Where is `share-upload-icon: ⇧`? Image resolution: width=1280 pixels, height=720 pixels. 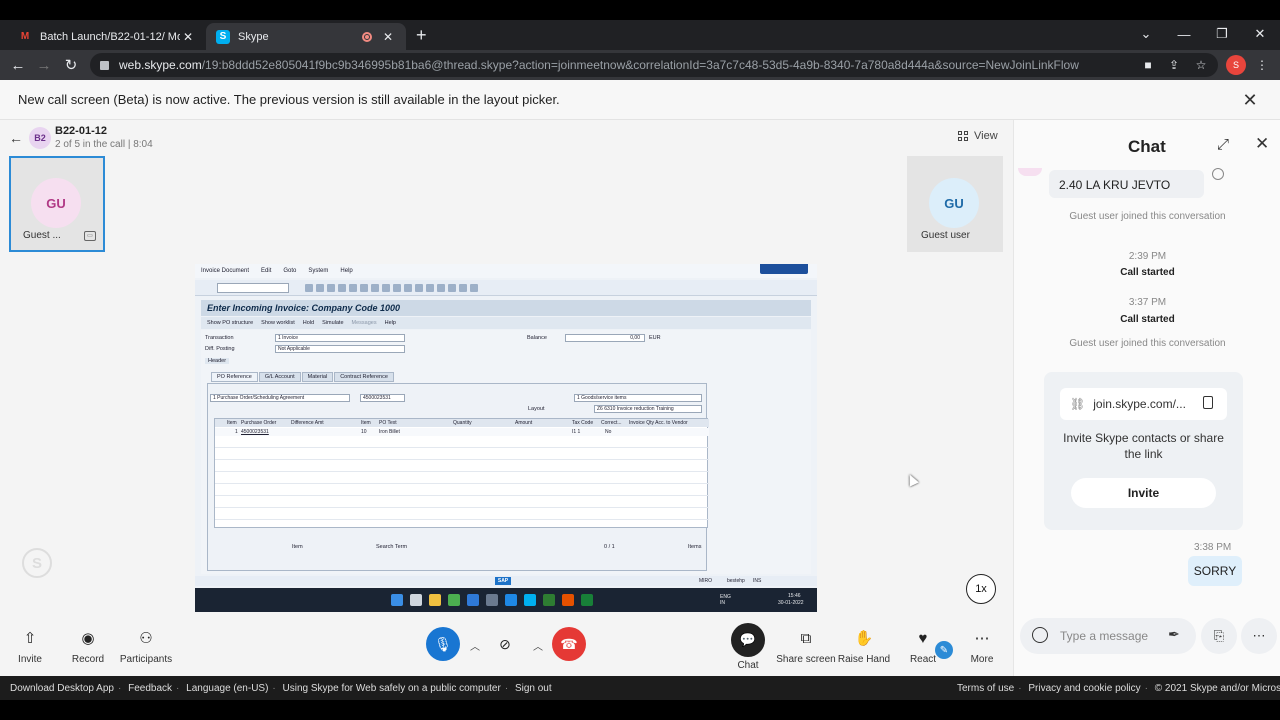
share-upload-icon: ⇧ is located at coordinates (30, 638).